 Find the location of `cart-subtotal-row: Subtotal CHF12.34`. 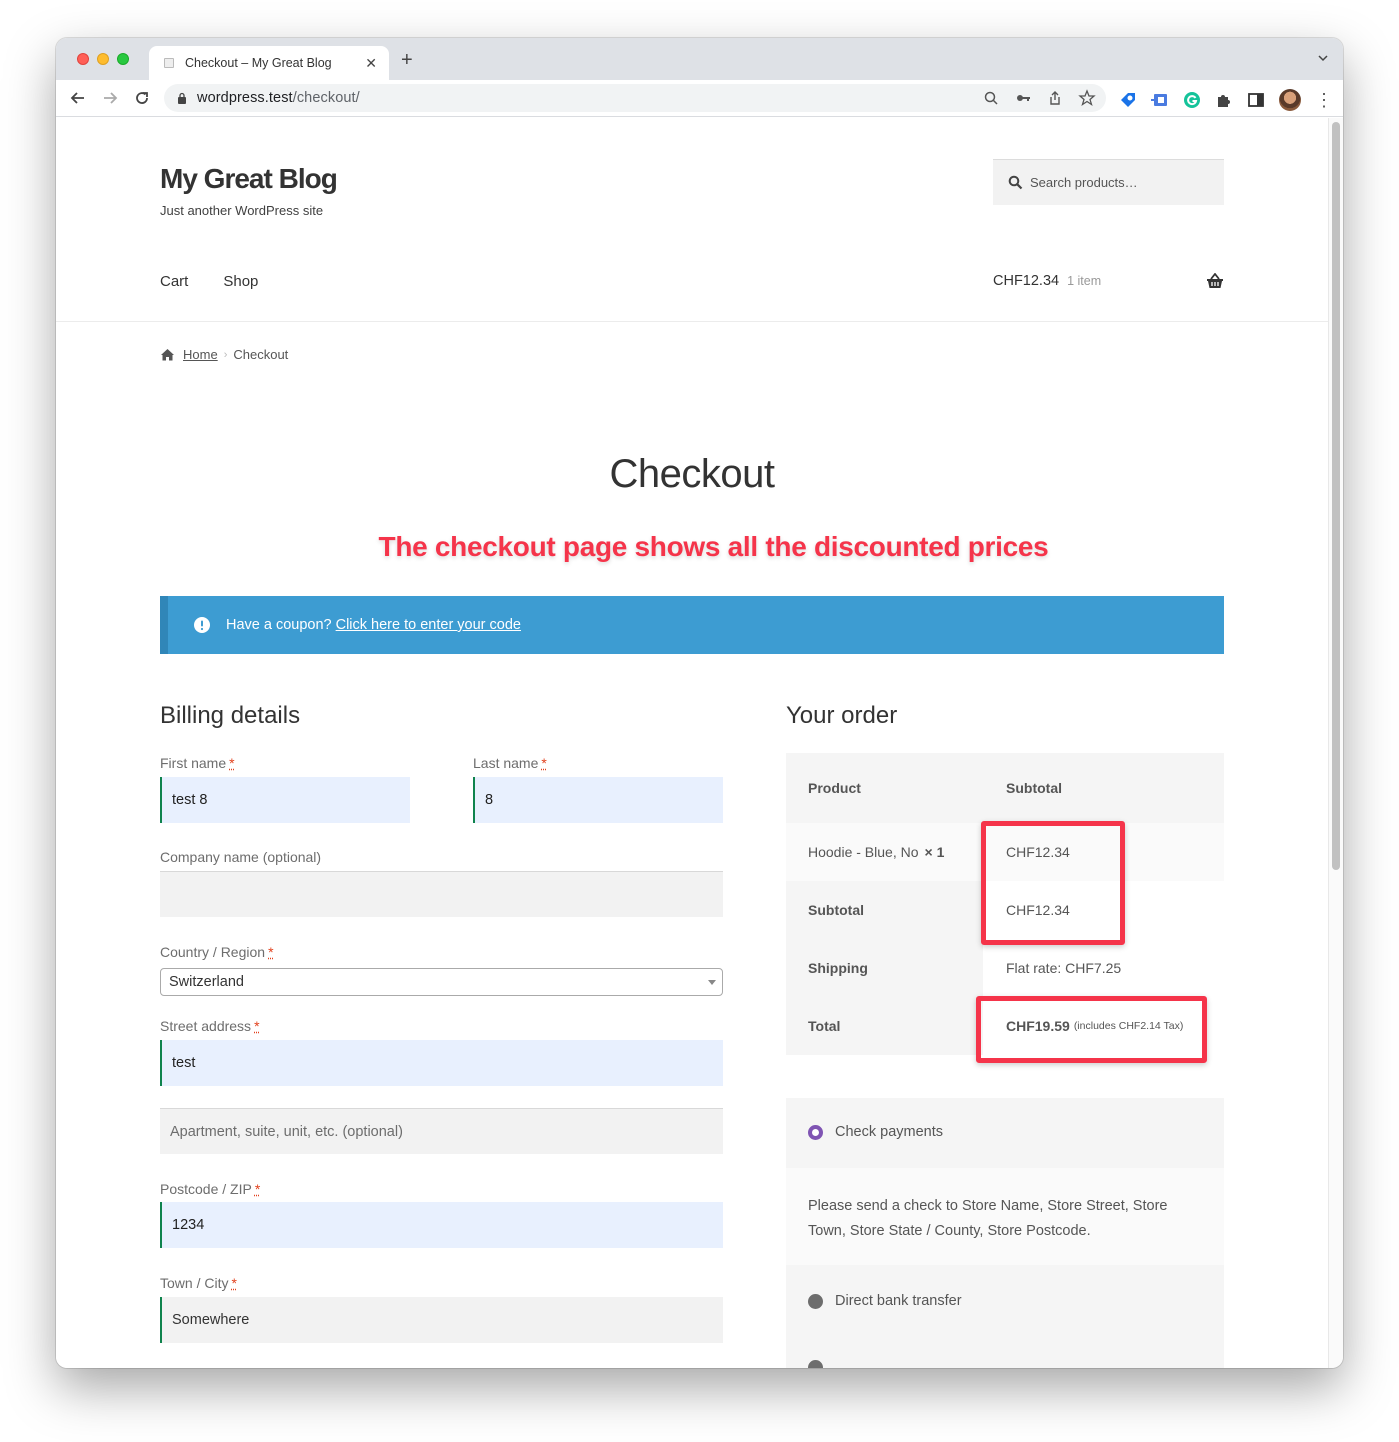

cart-subtotal-row: Subtotal CHF12.34 is located at coordinates (1005, 910).